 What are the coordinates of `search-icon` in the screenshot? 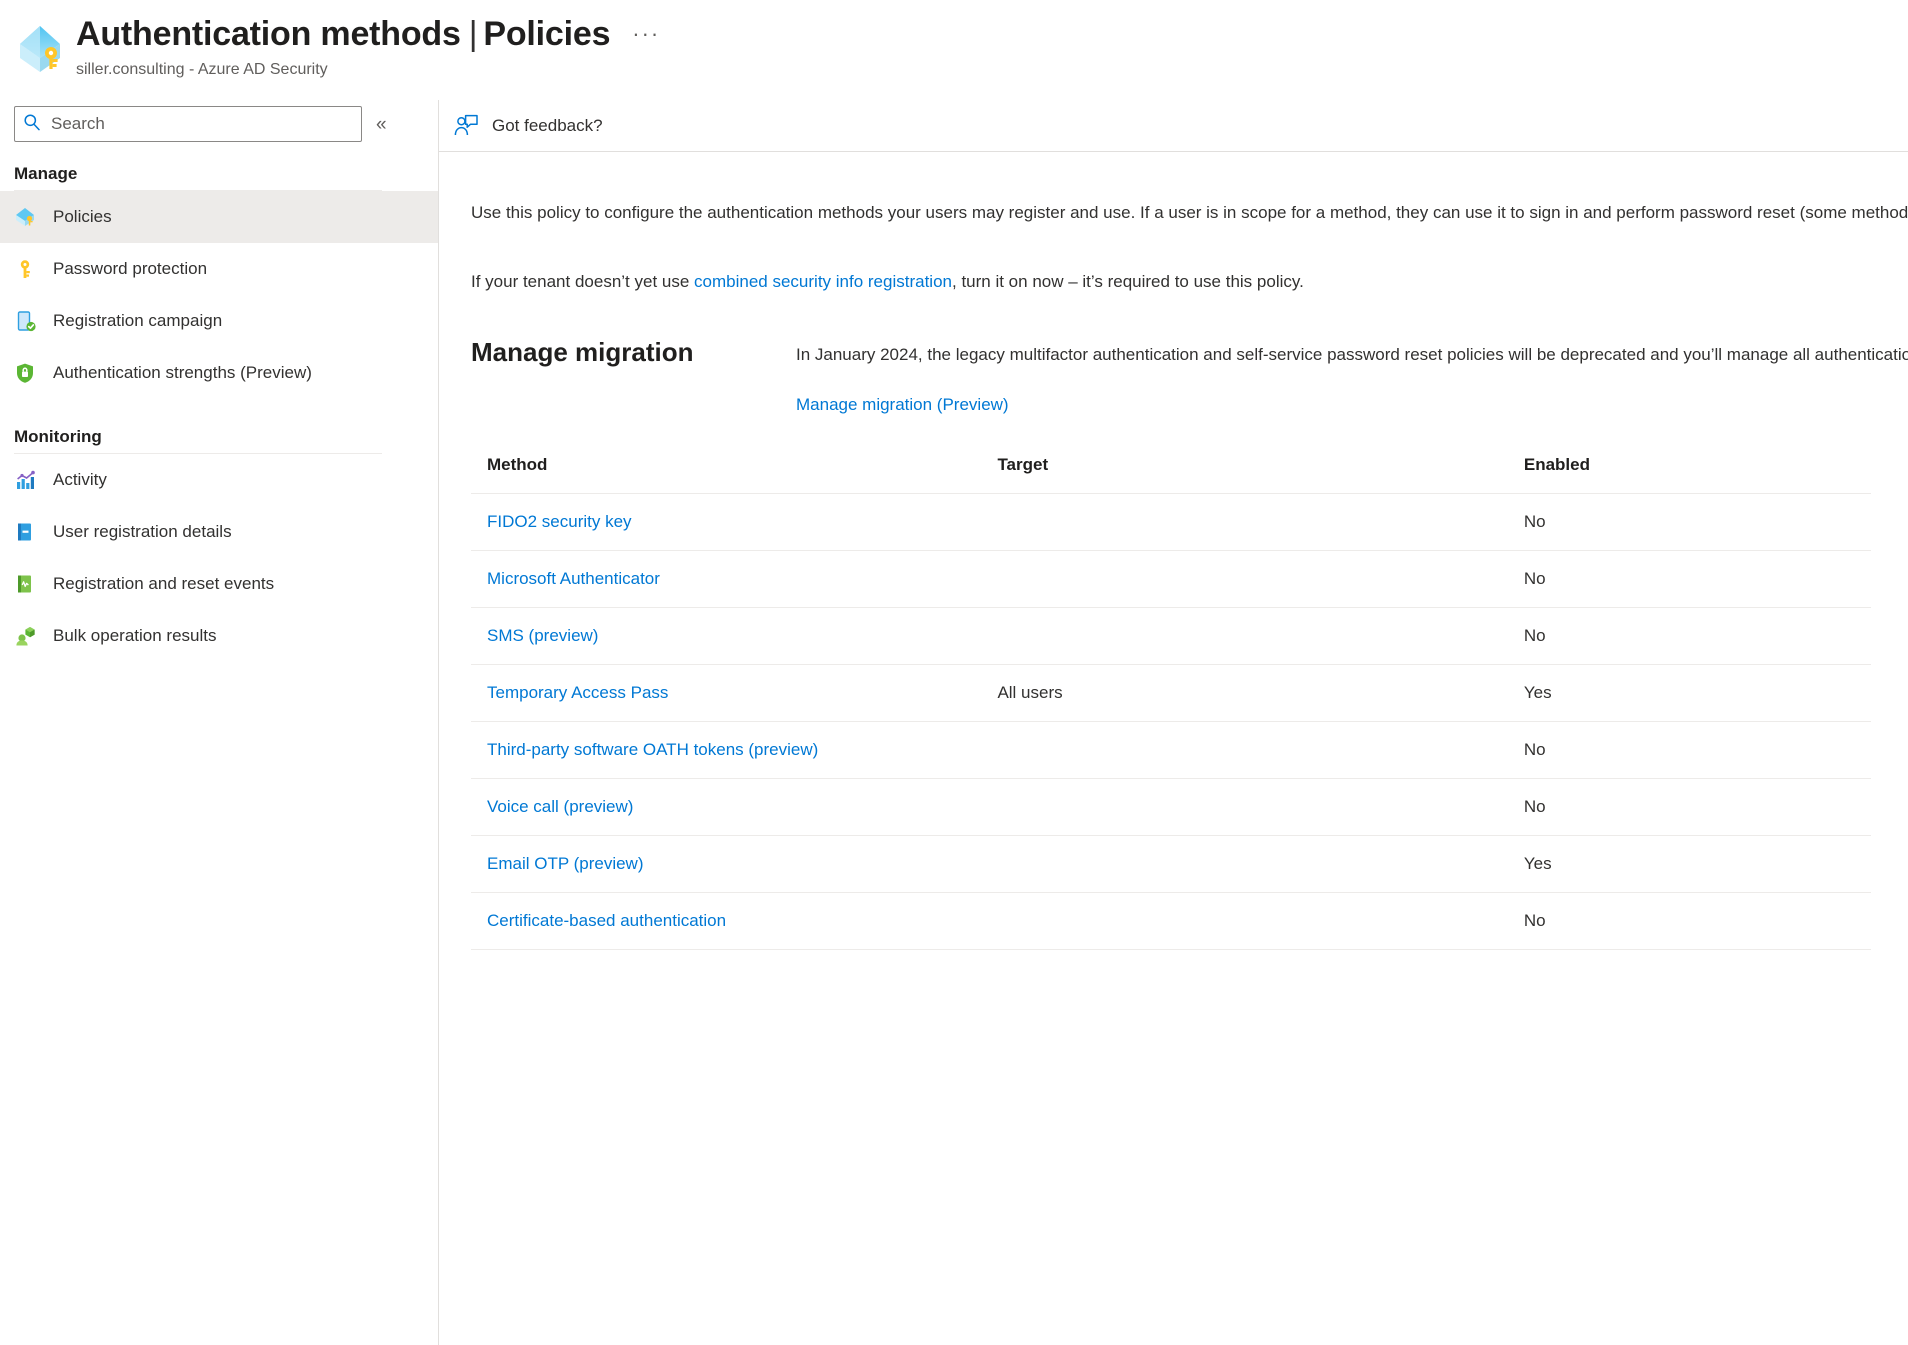 It's located at (32, 124).